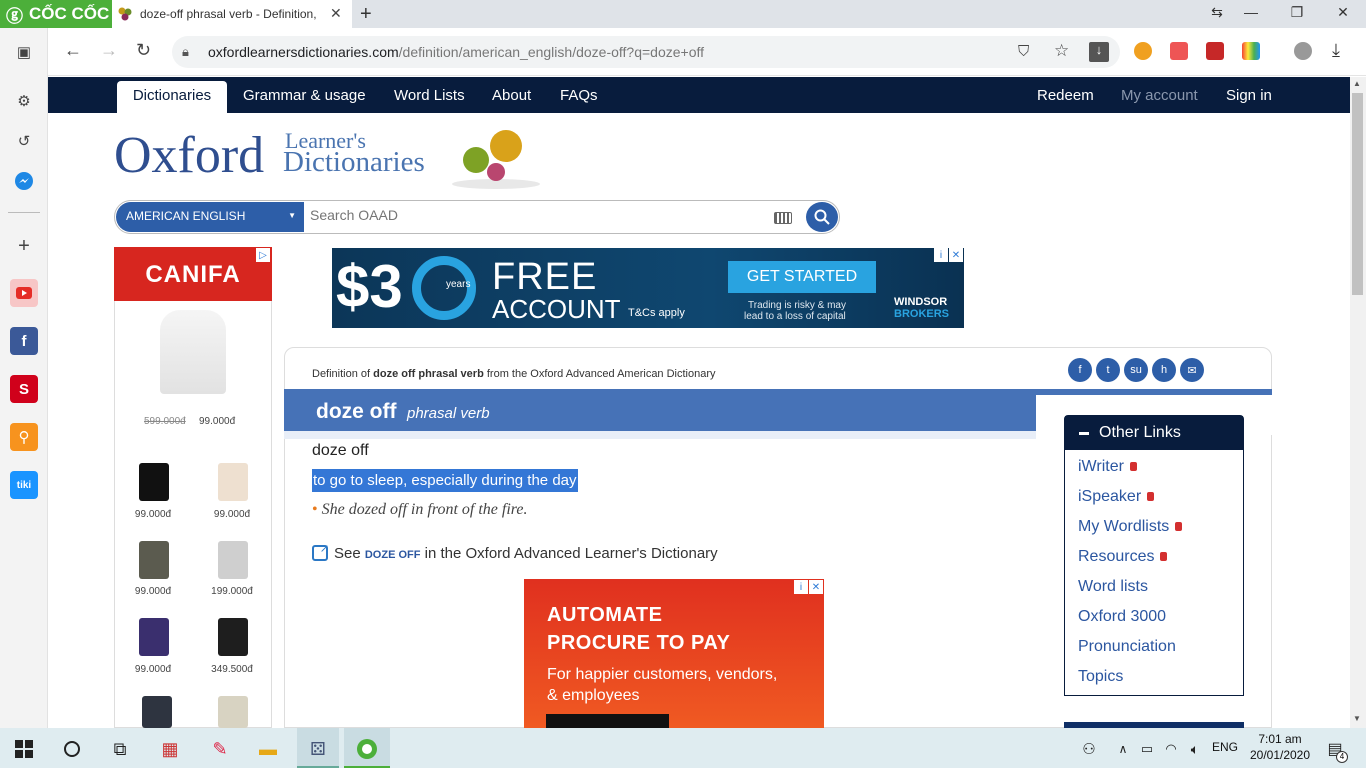 This screenshot has width=1366, height=768. I want to click on search-input, so click(535, 215).